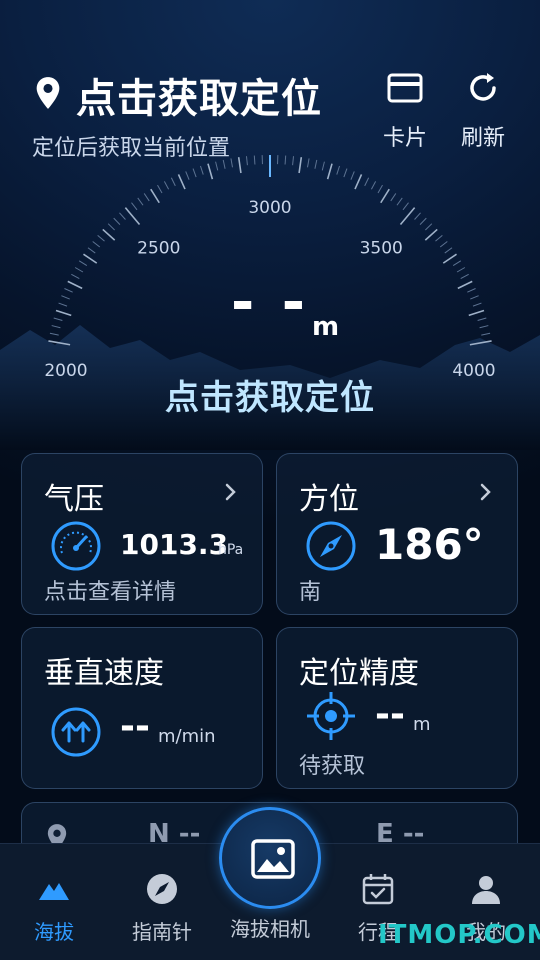 This screenshot has width=540, height=960. Describe the element at coordinates (54, 908) in the screenshot. I see `nav-altitude: 海拔` at that location.